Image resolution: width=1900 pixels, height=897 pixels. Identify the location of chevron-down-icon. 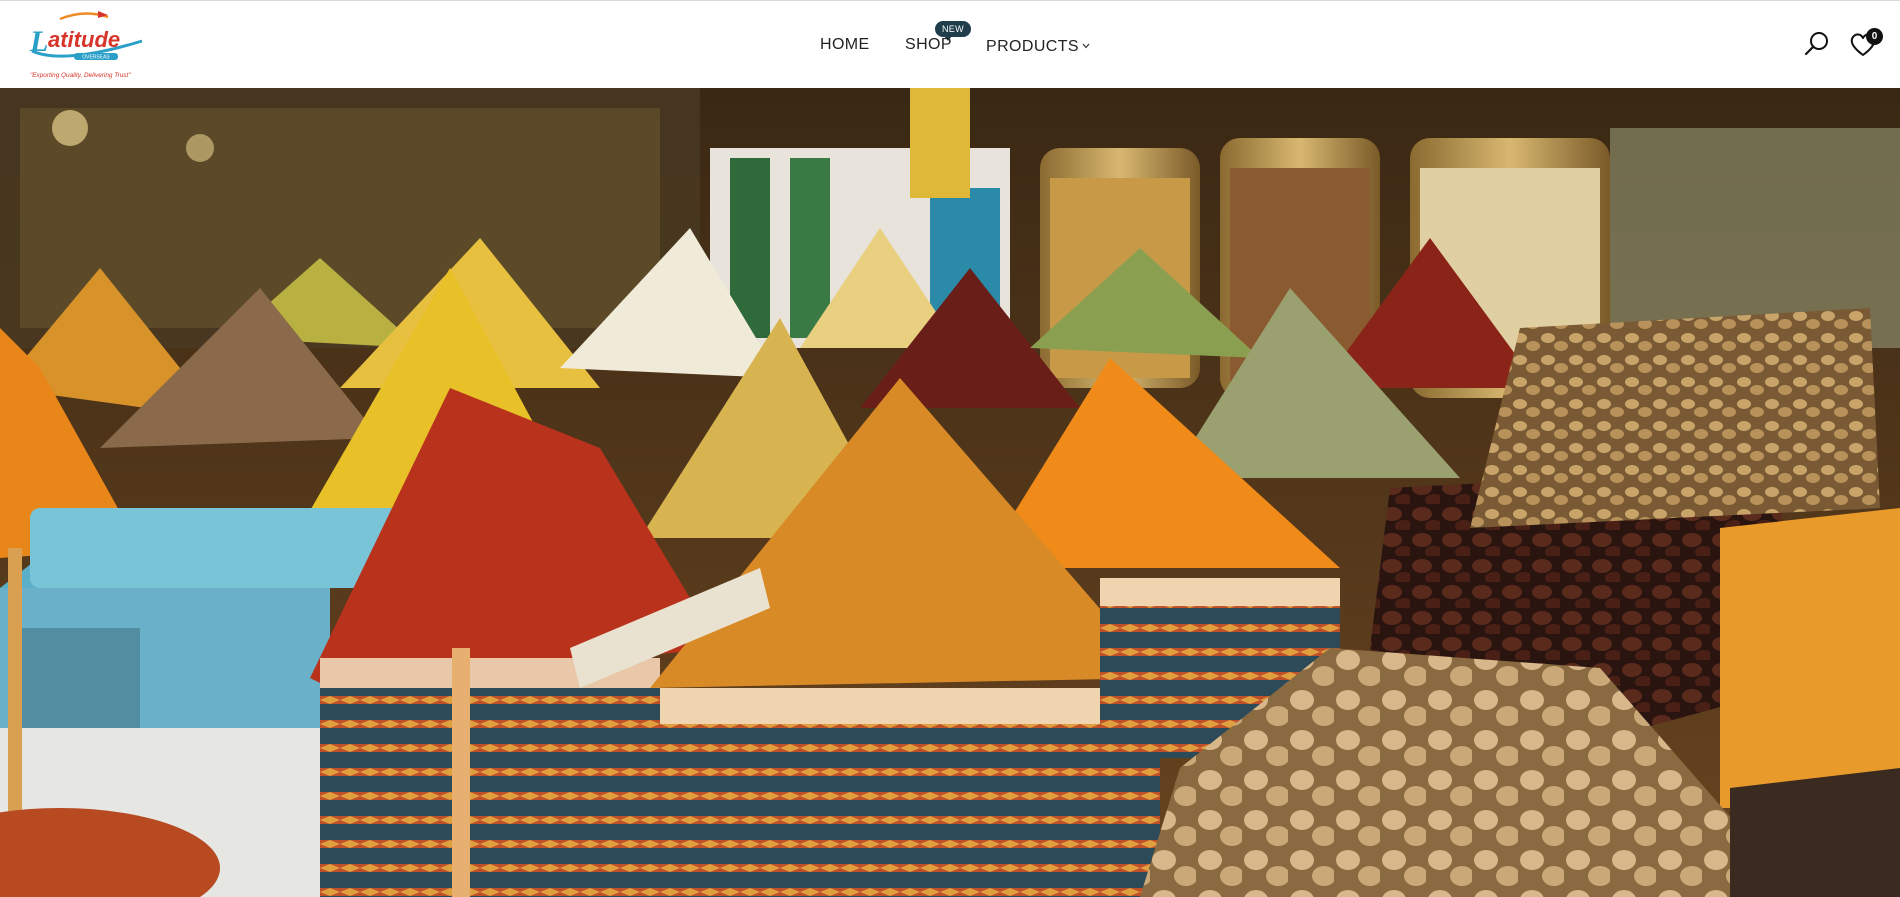
(1086, 45).